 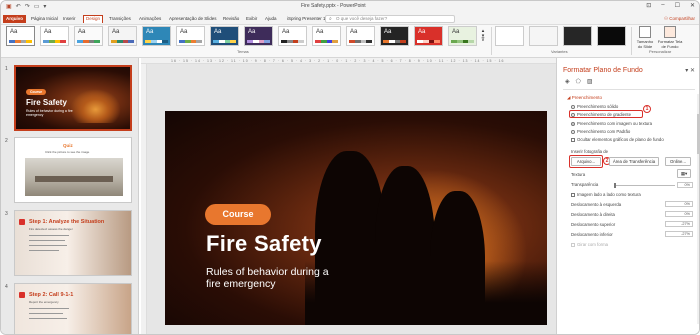 I want to click on effects-icon: ⬠, so click(x=578, y=81).